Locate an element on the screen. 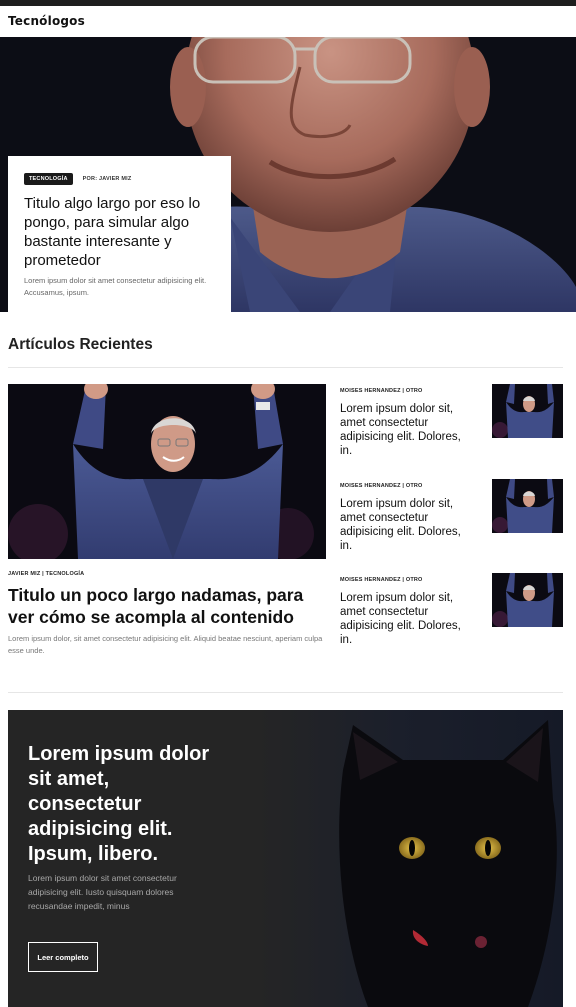 Image resolution: width=576 pixels, height=1007 pixels. section-title-recent: Artículos Recientes is located at coordinates (80, 344).